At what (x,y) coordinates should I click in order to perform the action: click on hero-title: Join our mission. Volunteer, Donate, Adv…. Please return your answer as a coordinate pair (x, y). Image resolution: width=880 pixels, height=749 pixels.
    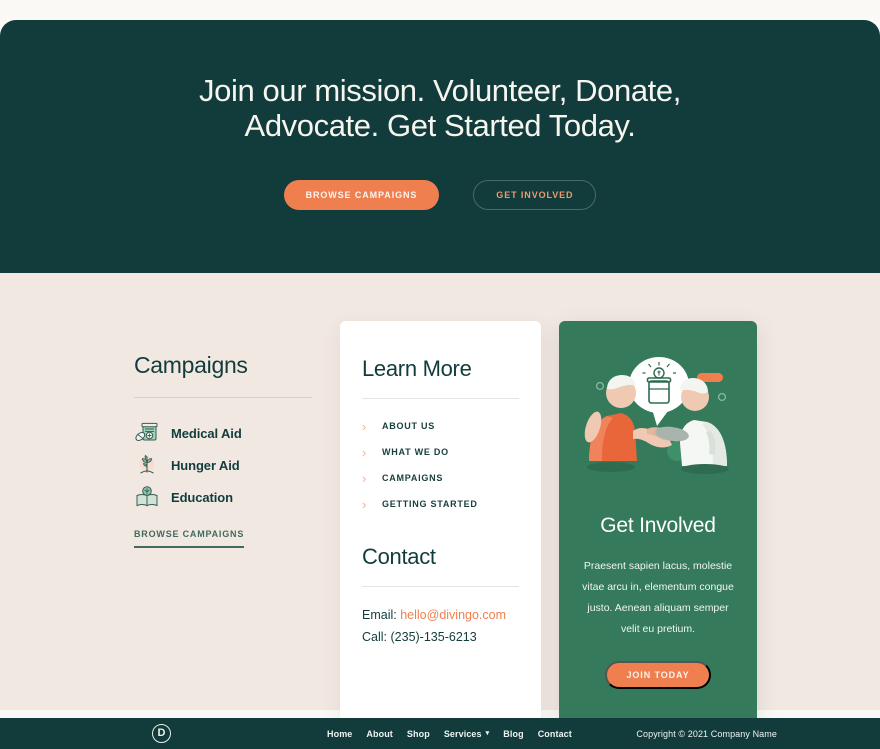
    Looking at the image, I should click on (440, 108).